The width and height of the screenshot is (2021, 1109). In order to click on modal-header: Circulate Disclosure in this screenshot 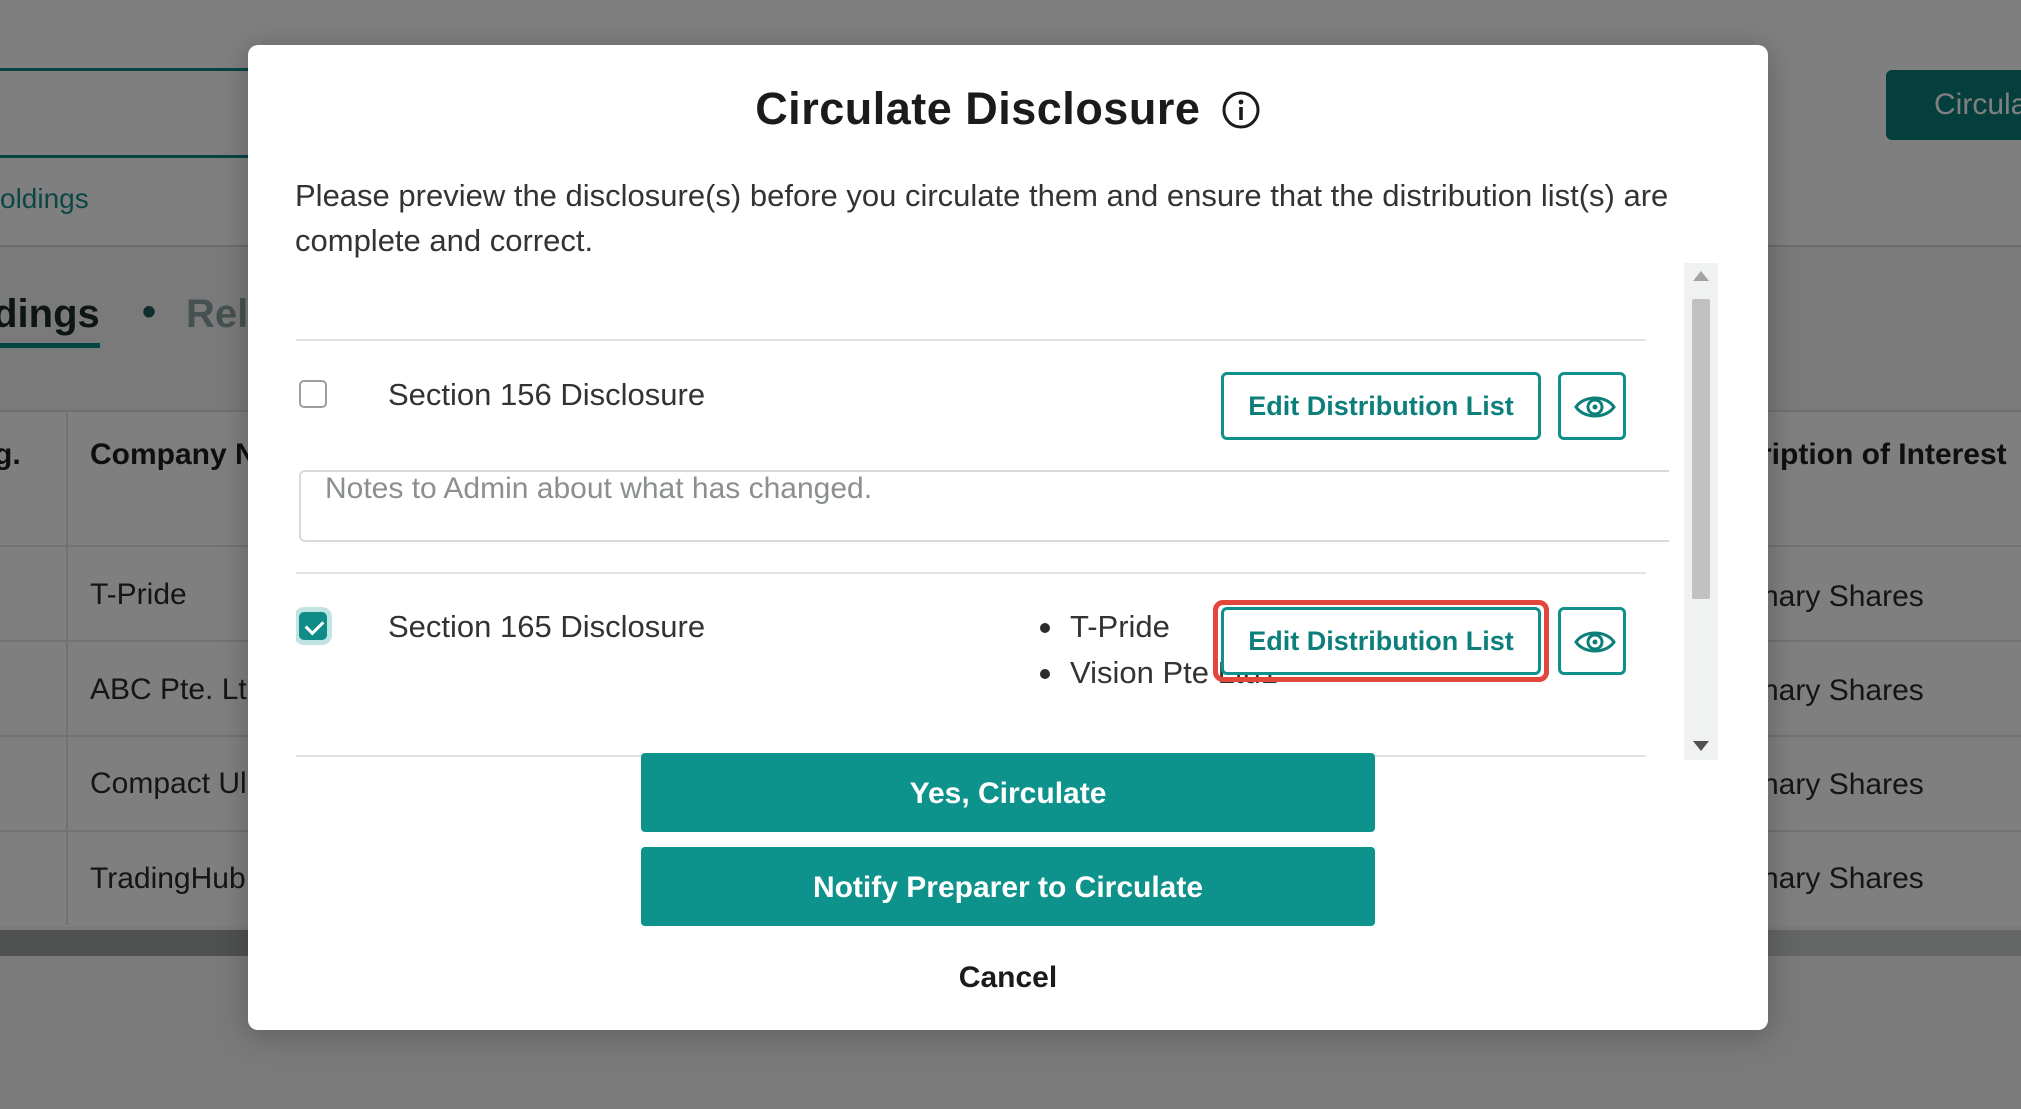, I will do `click(1008, 109)`.